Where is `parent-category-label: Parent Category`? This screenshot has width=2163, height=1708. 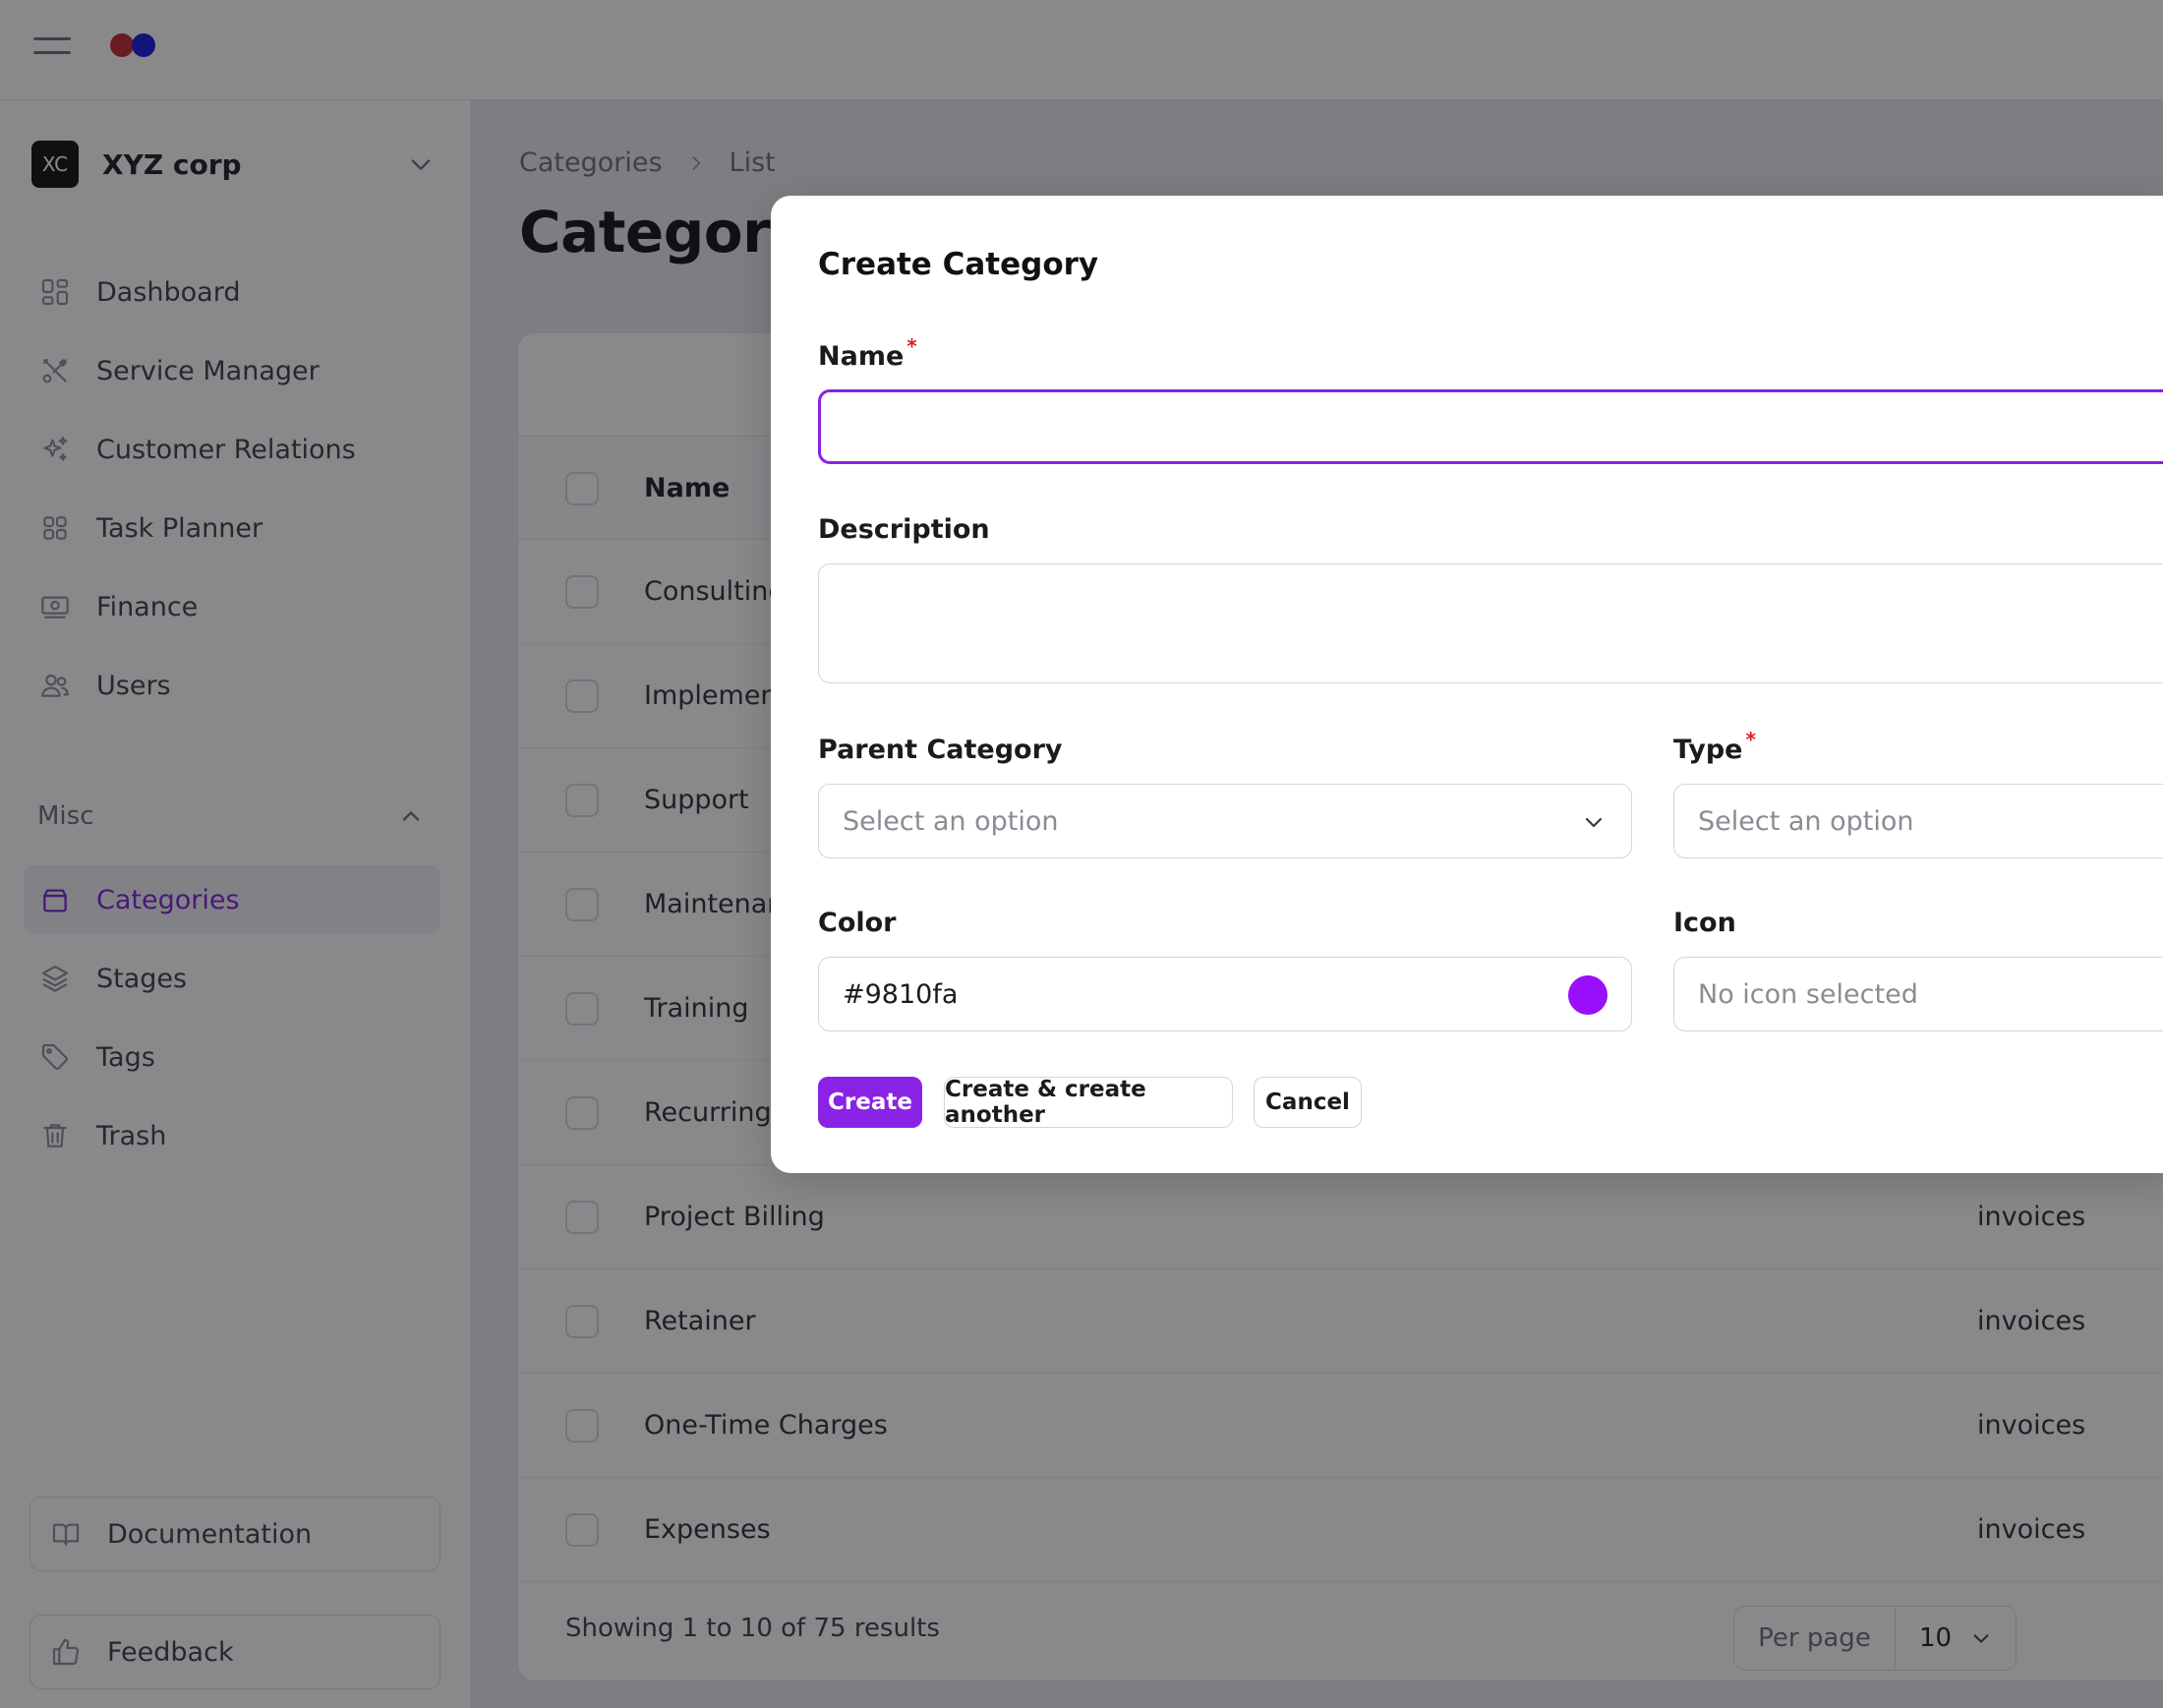
parent-category-label: Parent Category is located at coordinates (940, 750).